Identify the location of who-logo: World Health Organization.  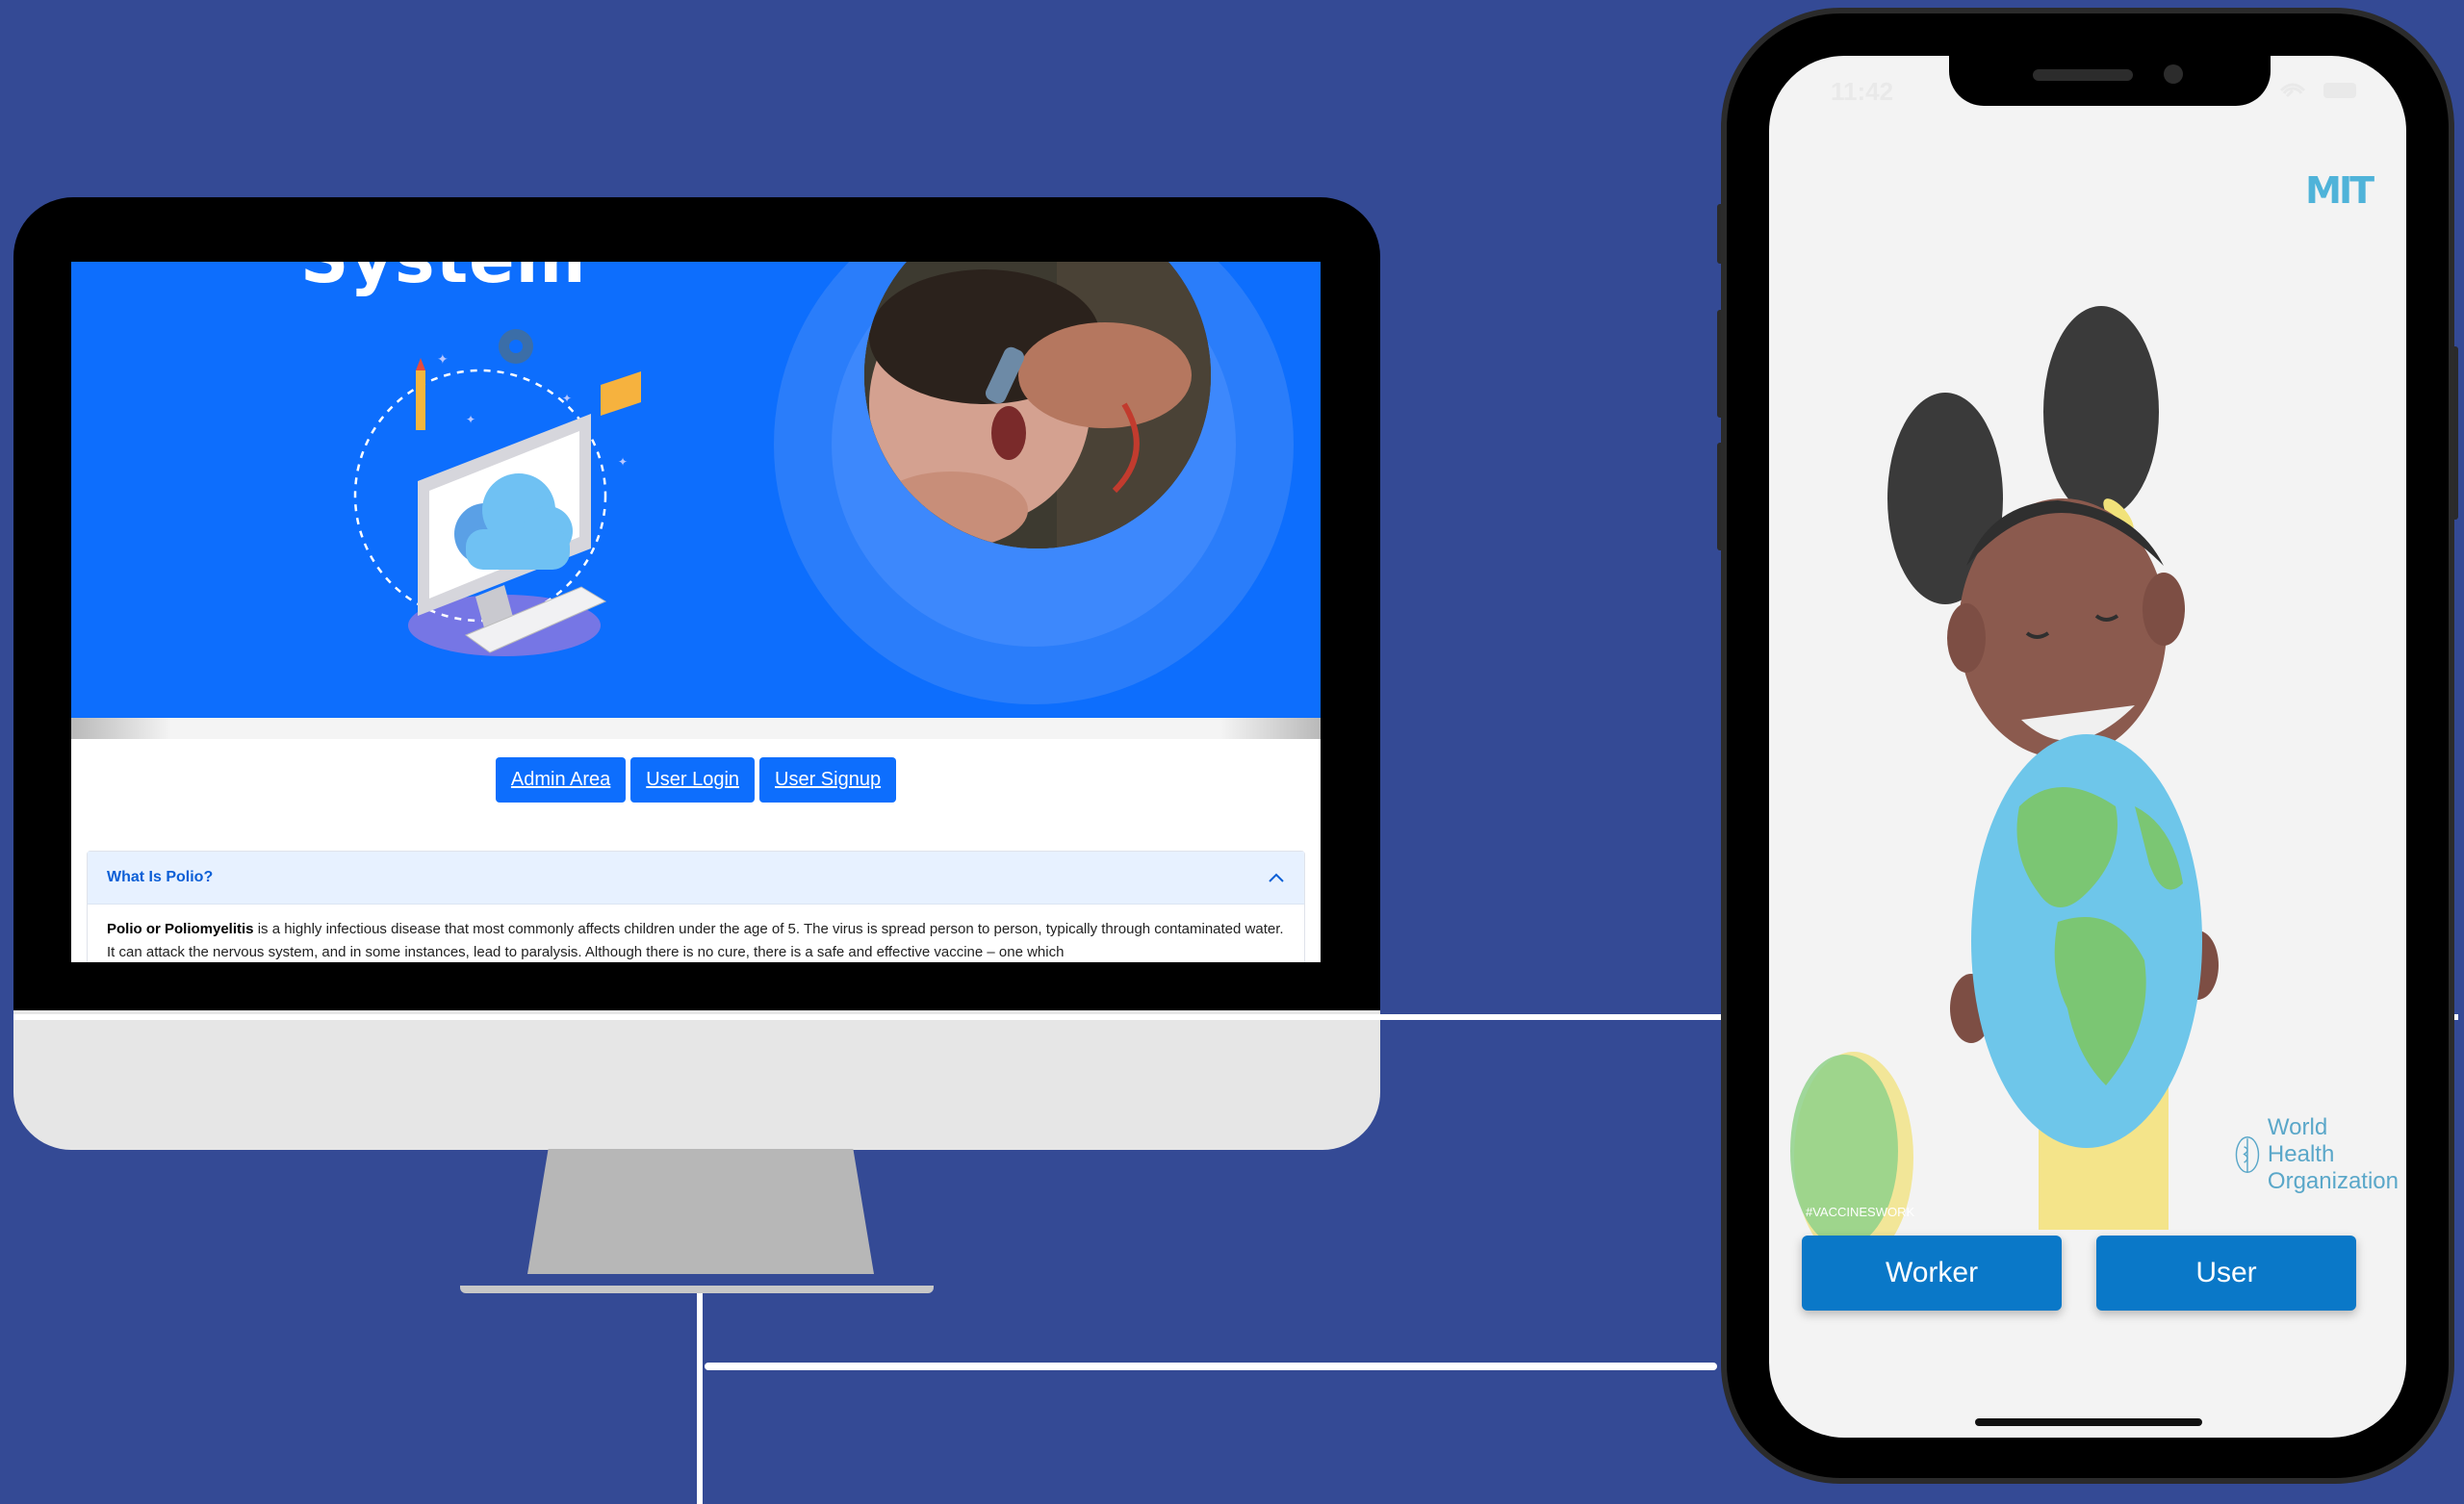
(2317, 1155).